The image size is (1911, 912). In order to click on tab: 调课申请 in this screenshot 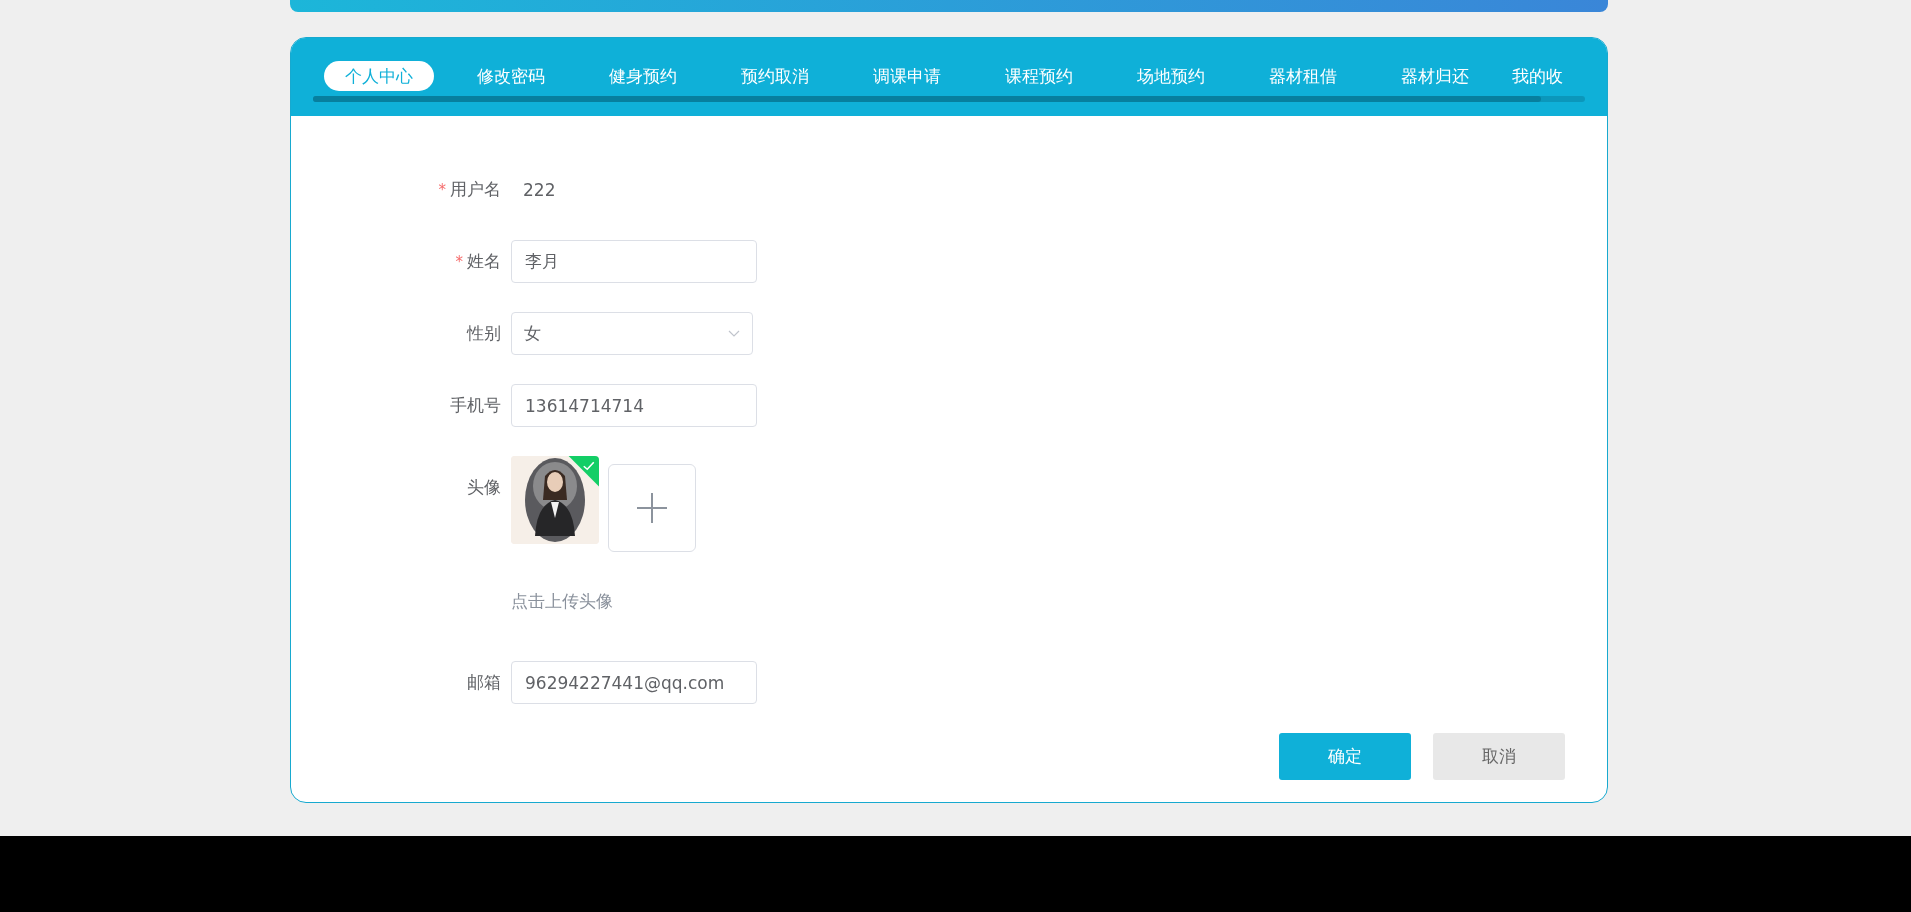, I will do `click(907, 76)`.